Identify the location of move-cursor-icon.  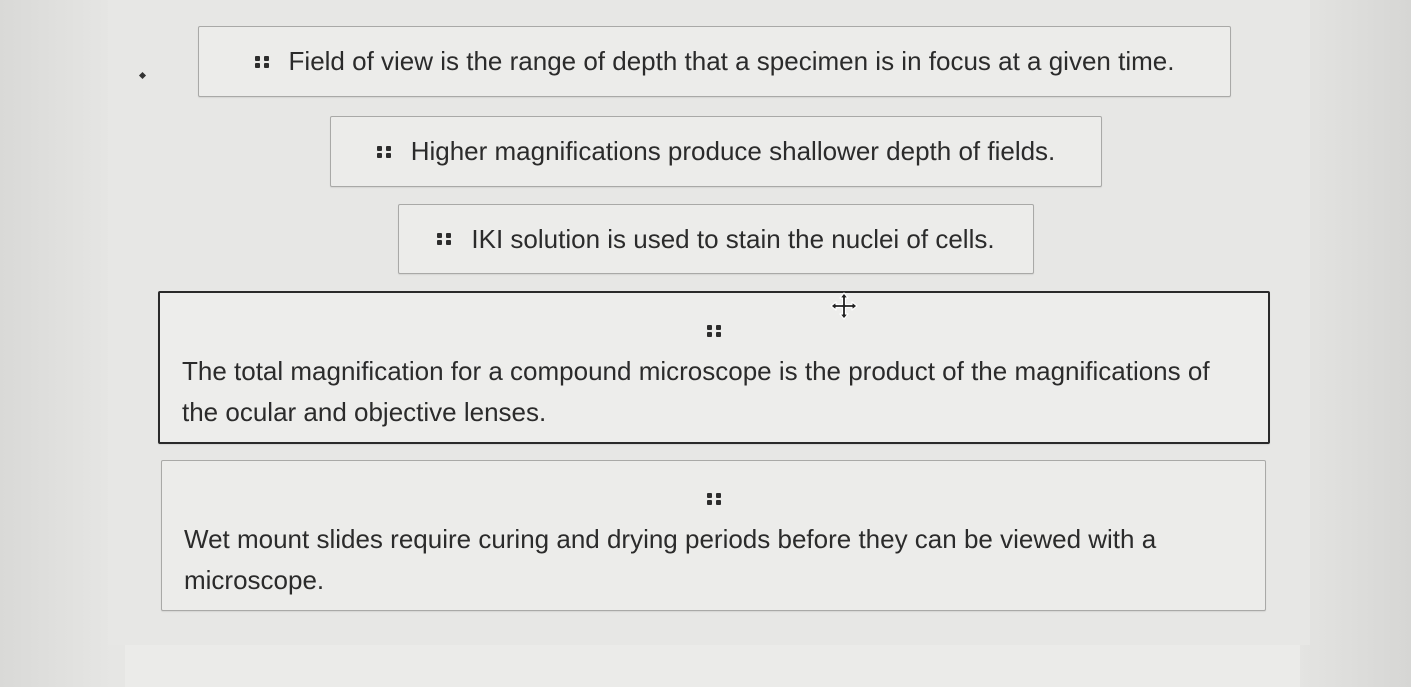
(844, 306).